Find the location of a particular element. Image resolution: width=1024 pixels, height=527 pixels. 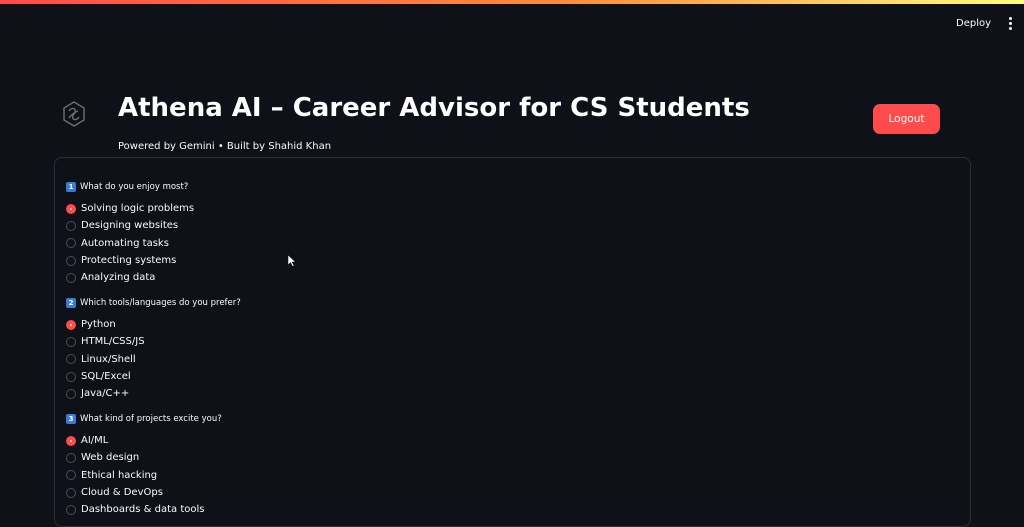

radio-option: Web design is located at coordinates (144, 457).